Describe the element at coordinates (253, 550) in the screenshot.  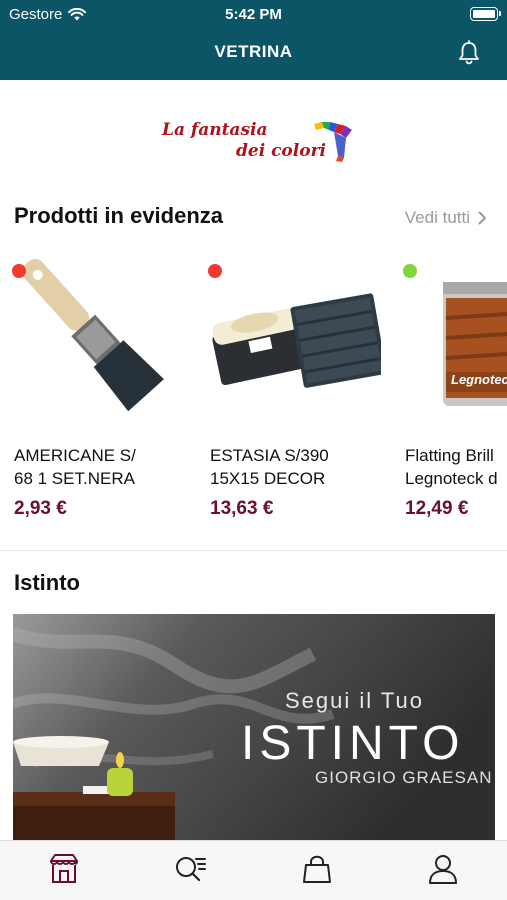
I see `section-divider` at that location.